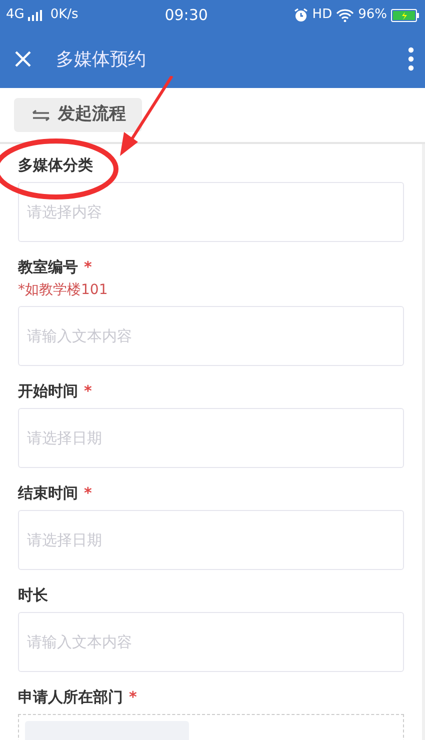 The image size is (425, 740). What do you see at coordinates (48, 391) in the screenshot?
I see `field-label: 开始时间` at bounding box center [48, 391].